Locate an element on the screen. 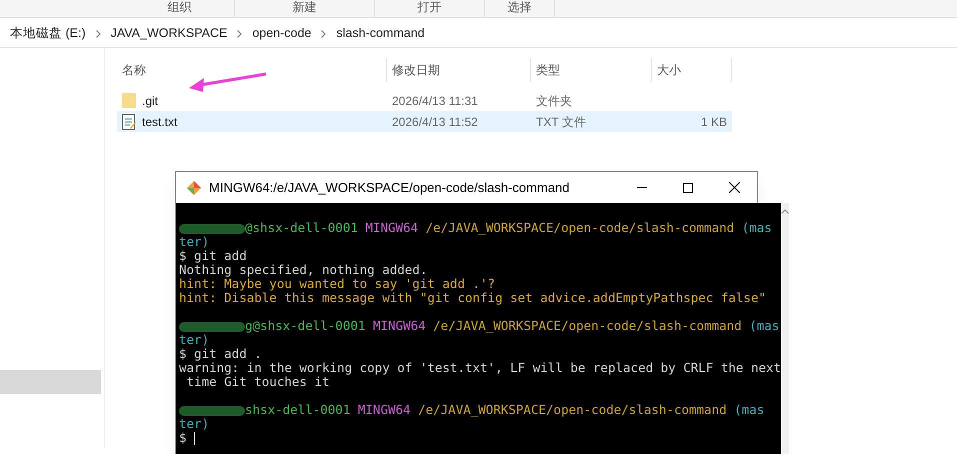 The height and width of the screenshot is (454, 957). column-header: 修改日期 is located at coordinates (459, 70).